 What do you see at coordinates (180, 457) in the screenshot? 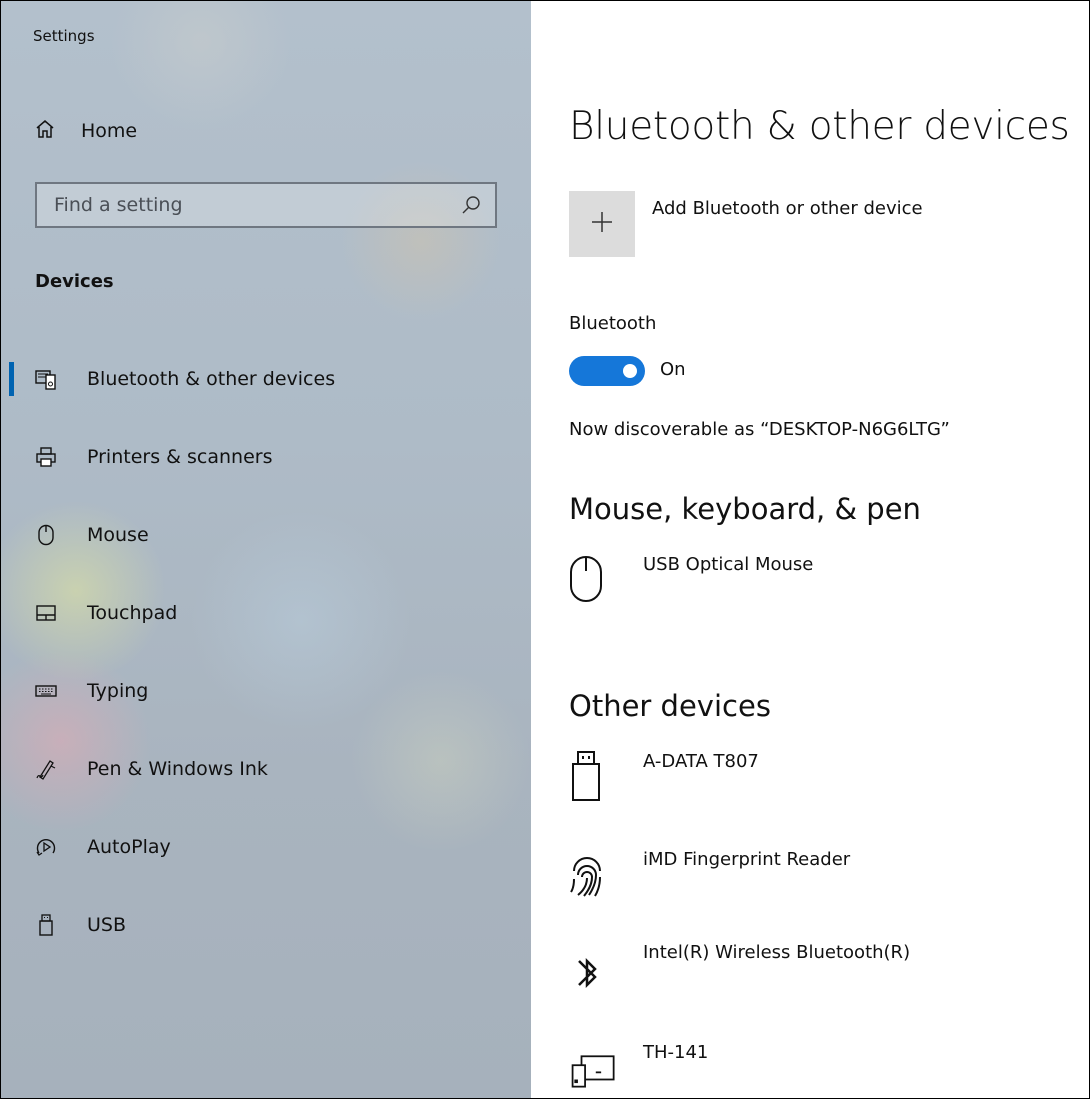
I see `sidebar-item-label: Printers & scanners` at bounding box center [180, 457].